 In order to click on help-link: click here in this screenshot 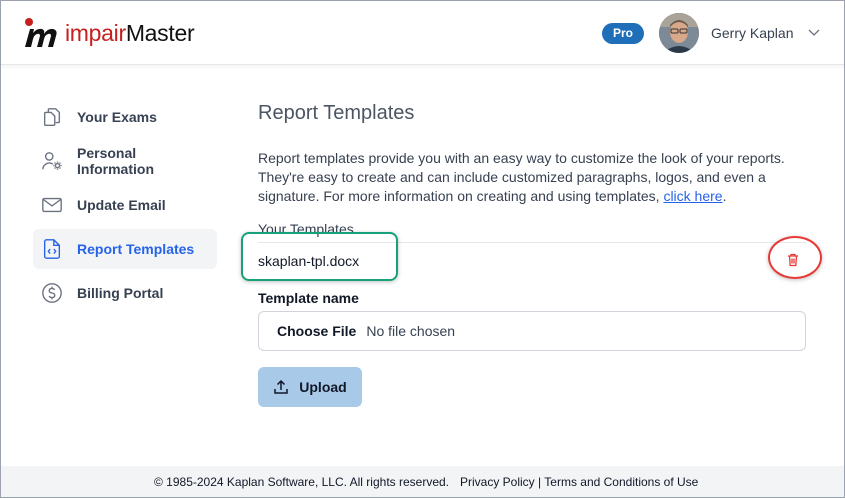, I will do `click(692, 196)`.